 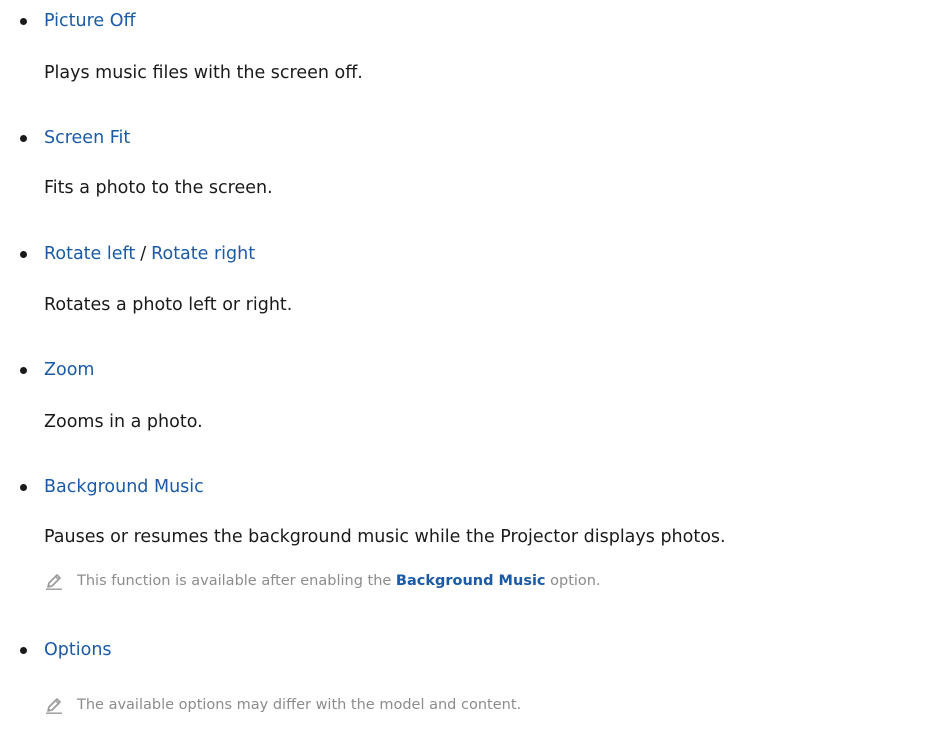 I want to click on item-title-rotate: Rotate left / Rotate right, so click(x=149, y=254).